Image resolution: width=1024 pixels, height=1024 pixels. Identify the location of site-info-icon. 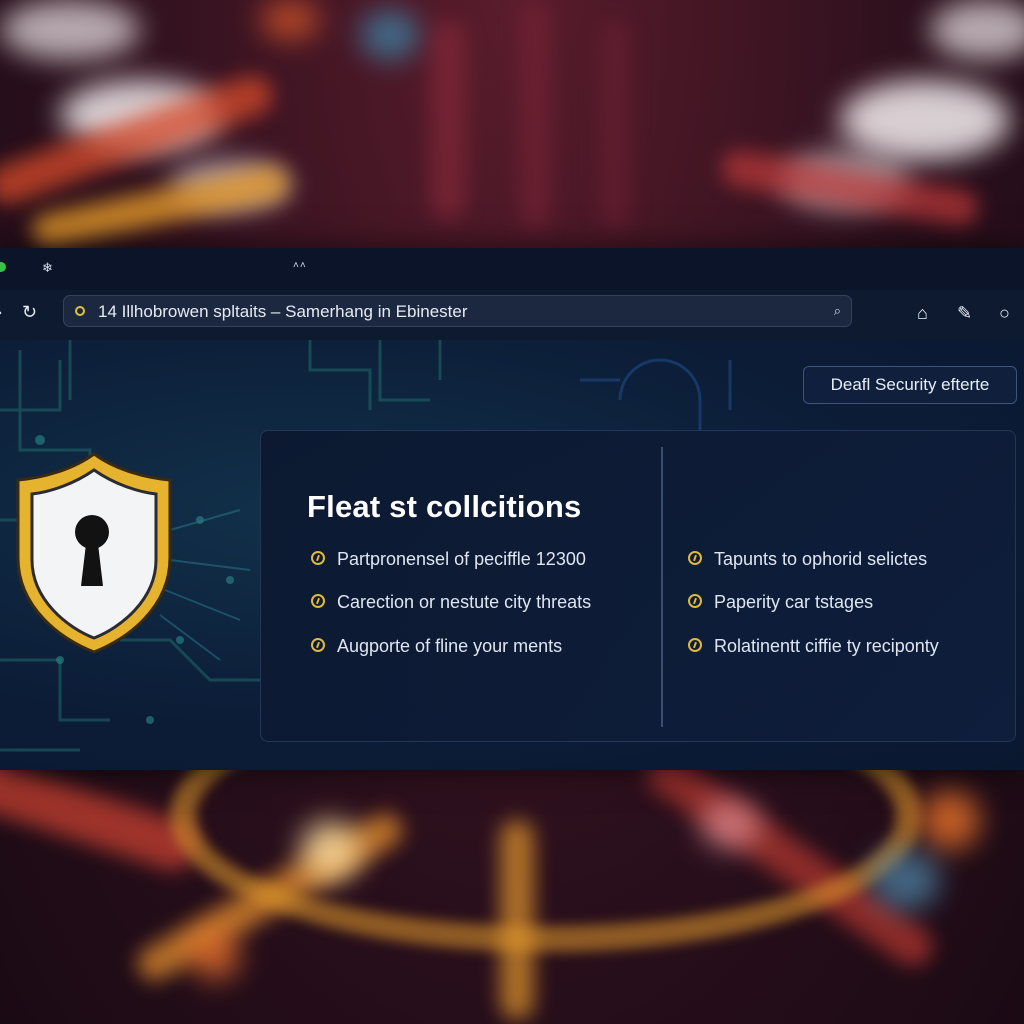
(80, 311).